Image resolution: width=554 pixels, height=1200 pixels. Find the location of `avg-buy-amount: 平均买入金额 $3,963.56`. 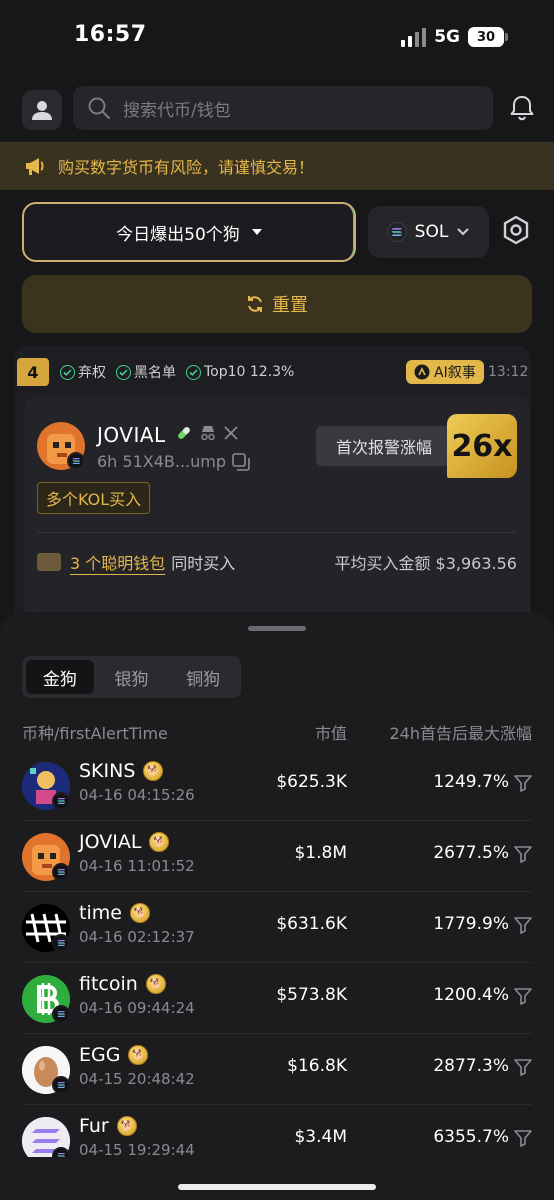

avg-buy-amount: 平均买入金额 $3,963.56 is located at coordinates (425, 563).